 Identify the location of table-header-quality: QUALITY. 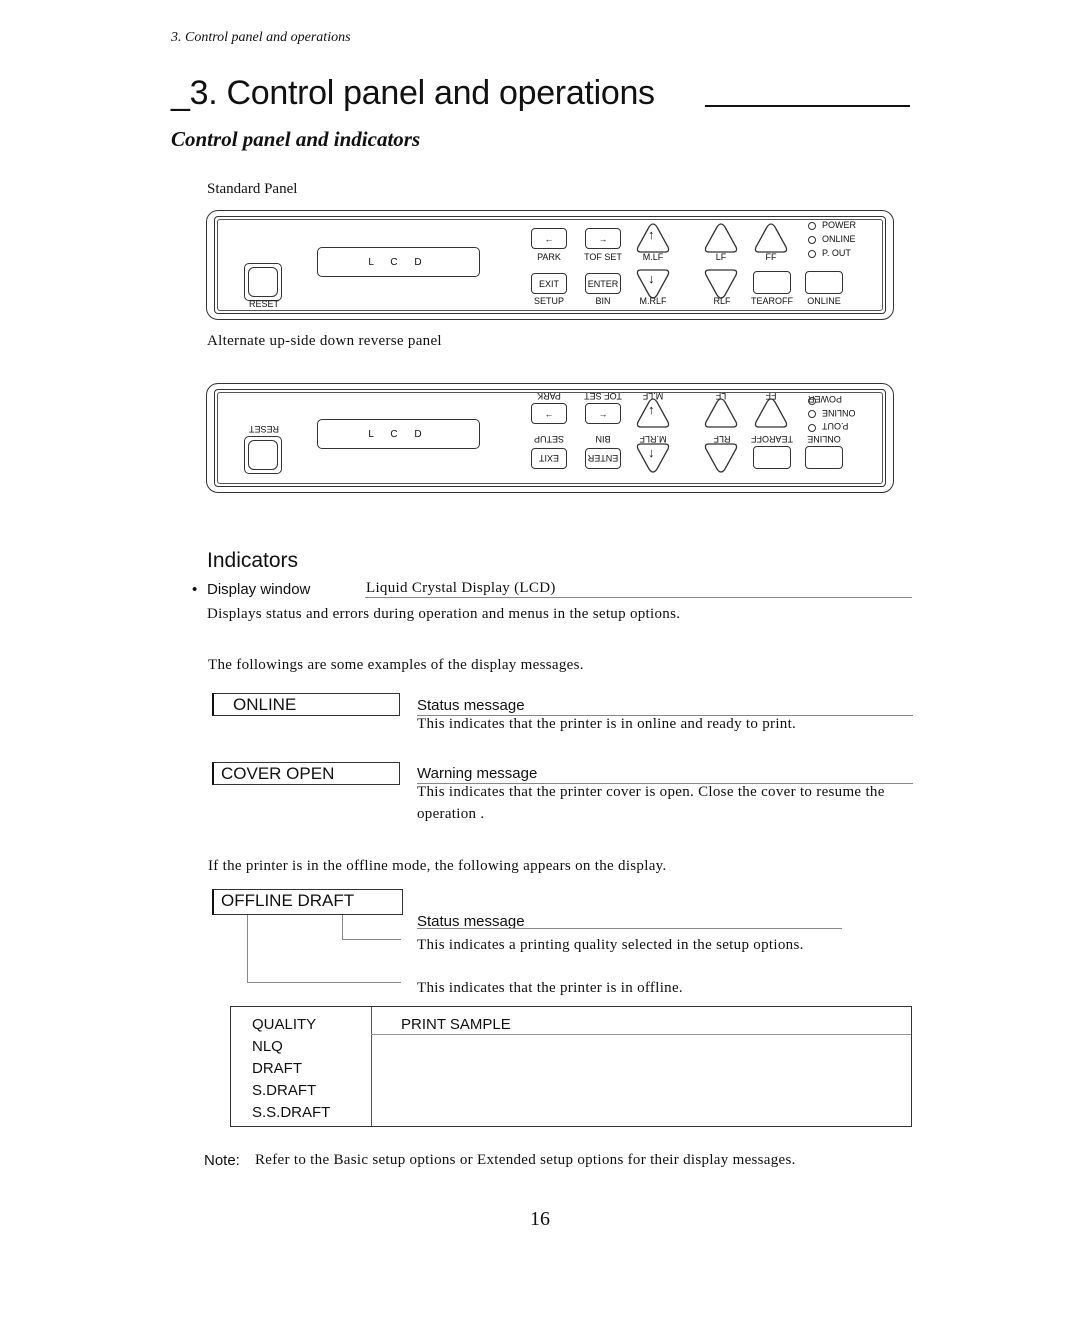
(284, 1024).